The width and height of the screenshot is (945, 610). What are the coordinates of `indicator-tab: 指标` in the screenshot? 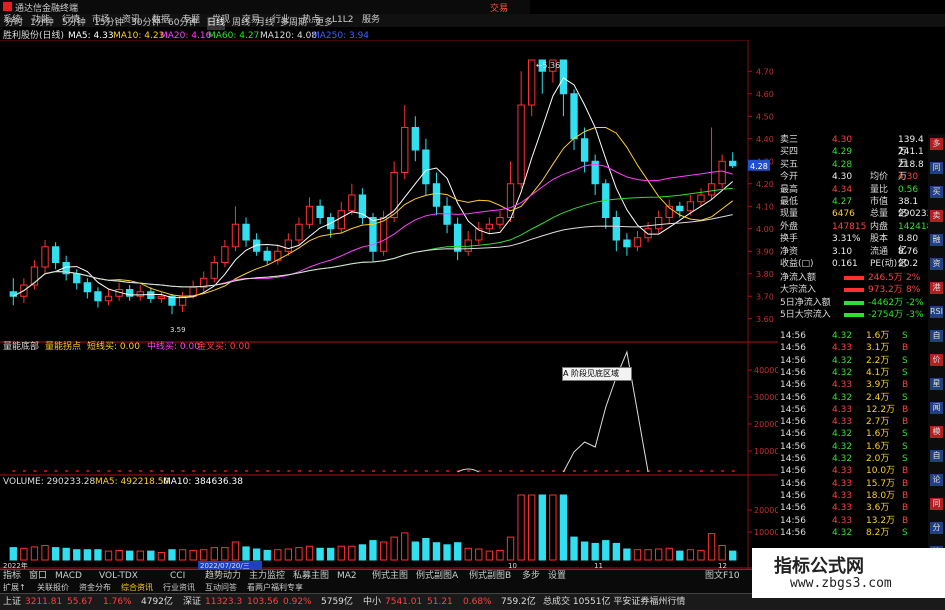 It's located at (12, 576).